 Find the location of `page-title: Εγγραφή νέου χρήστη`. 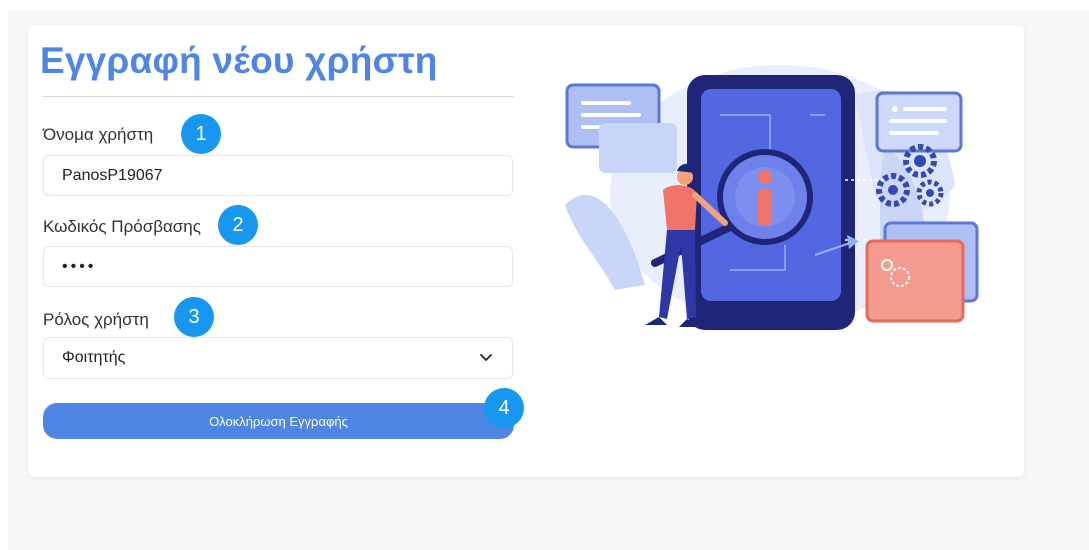

page-title: Εγγραφή νέου χρήστη is located at coordinates (239, 60).